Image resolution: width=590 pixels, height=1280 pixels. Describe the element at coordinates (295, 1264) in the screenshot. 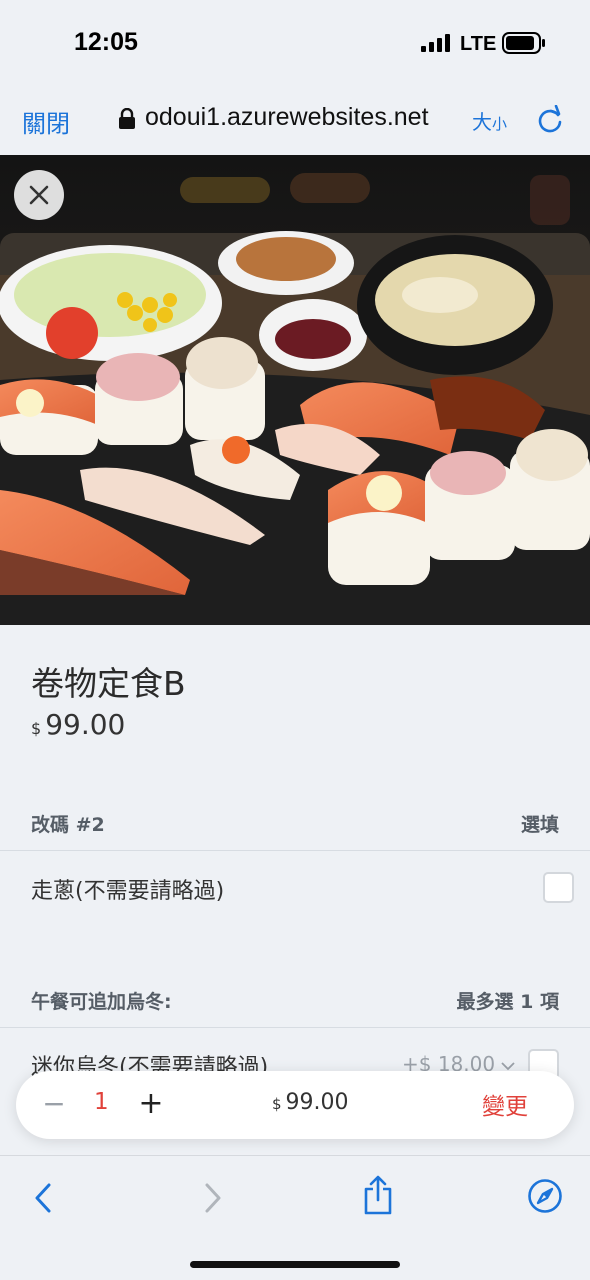

I see `home-indicator` at that location.